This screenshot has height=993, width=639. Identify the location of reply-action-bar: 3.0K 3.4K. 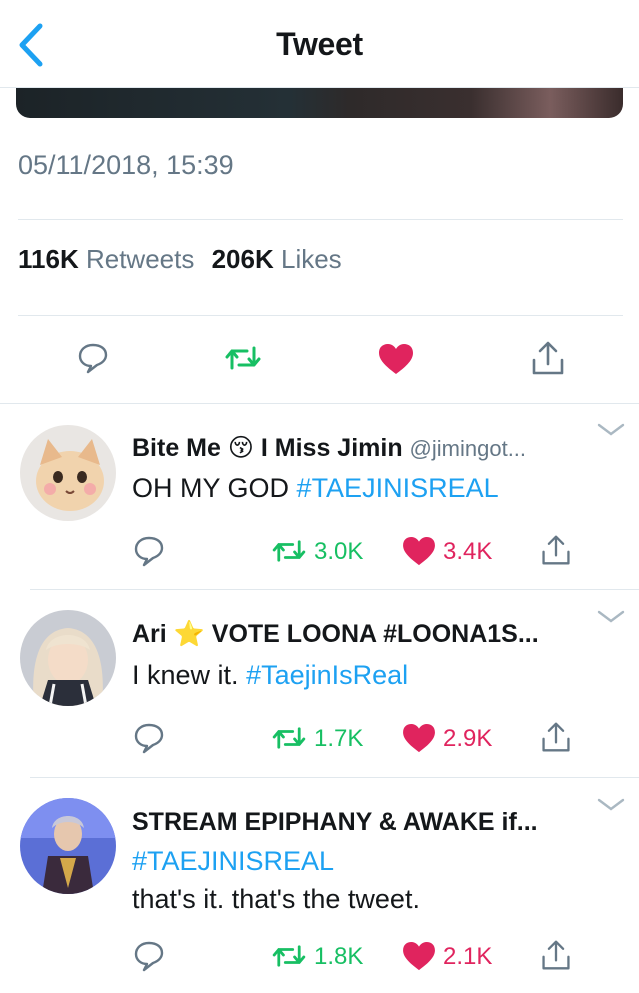
(319, 551).